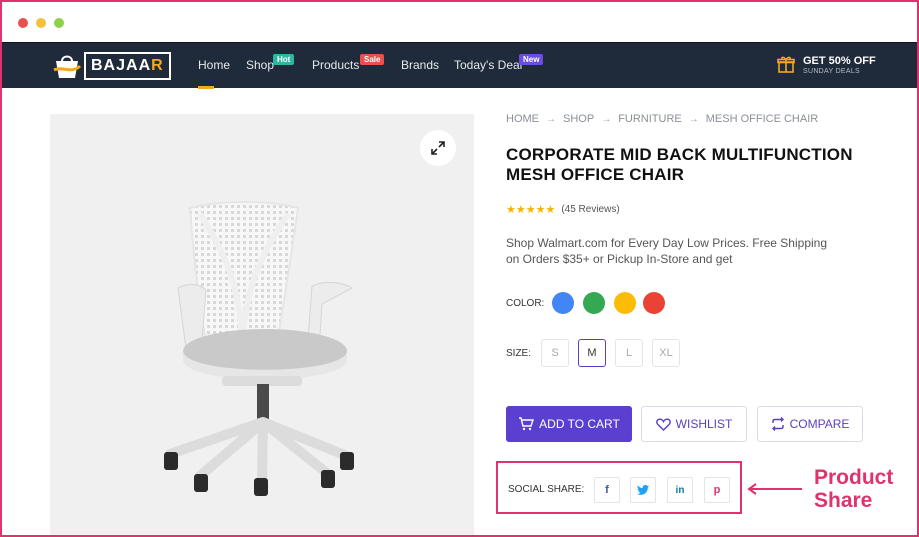  I want to click on maximize-window-dot, so click(59, 23).